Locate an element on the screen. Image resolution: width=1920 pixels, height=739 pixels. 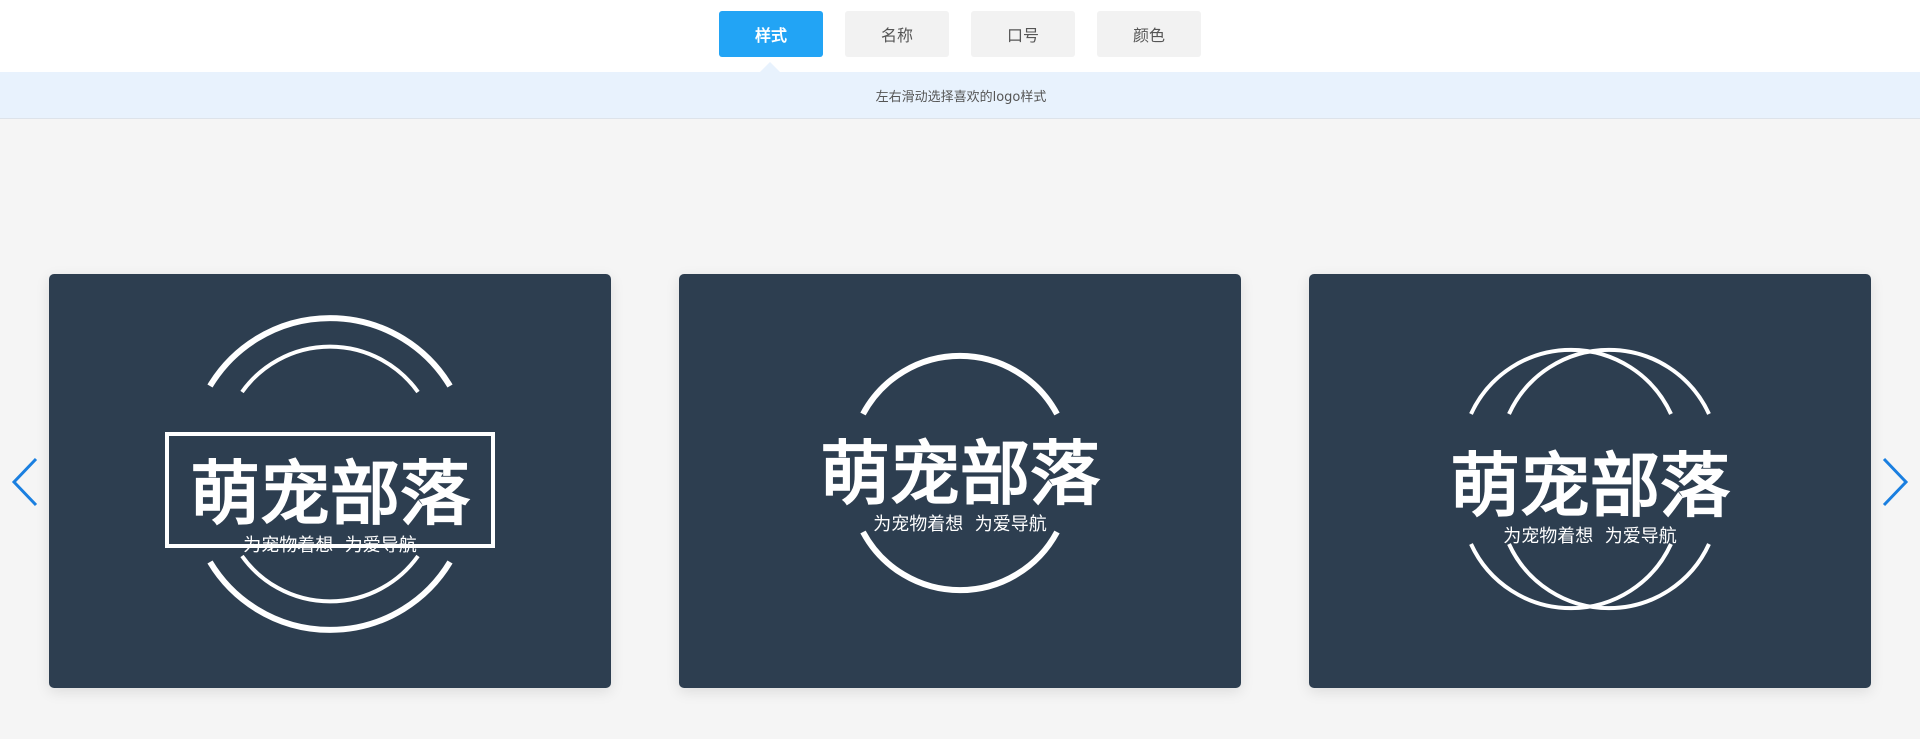
prev-button is located at coordinates (26, 482).